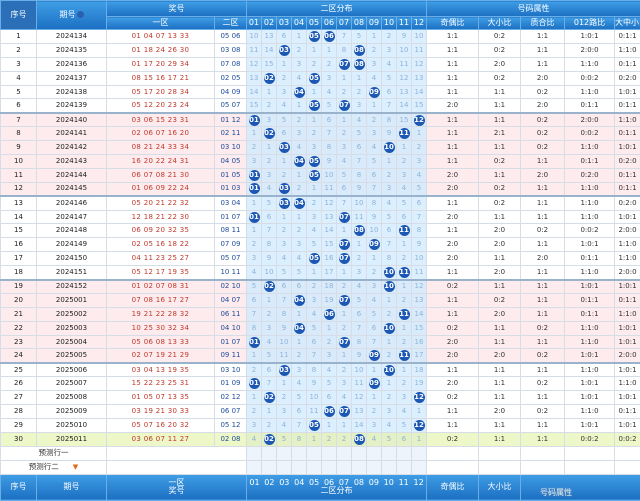 The height and width of the screenshot is (501, 640). What do you see at coordinates (314, 384) in the screenshot?
I see `dist-cell: 9` at bounding box center [314, 384].